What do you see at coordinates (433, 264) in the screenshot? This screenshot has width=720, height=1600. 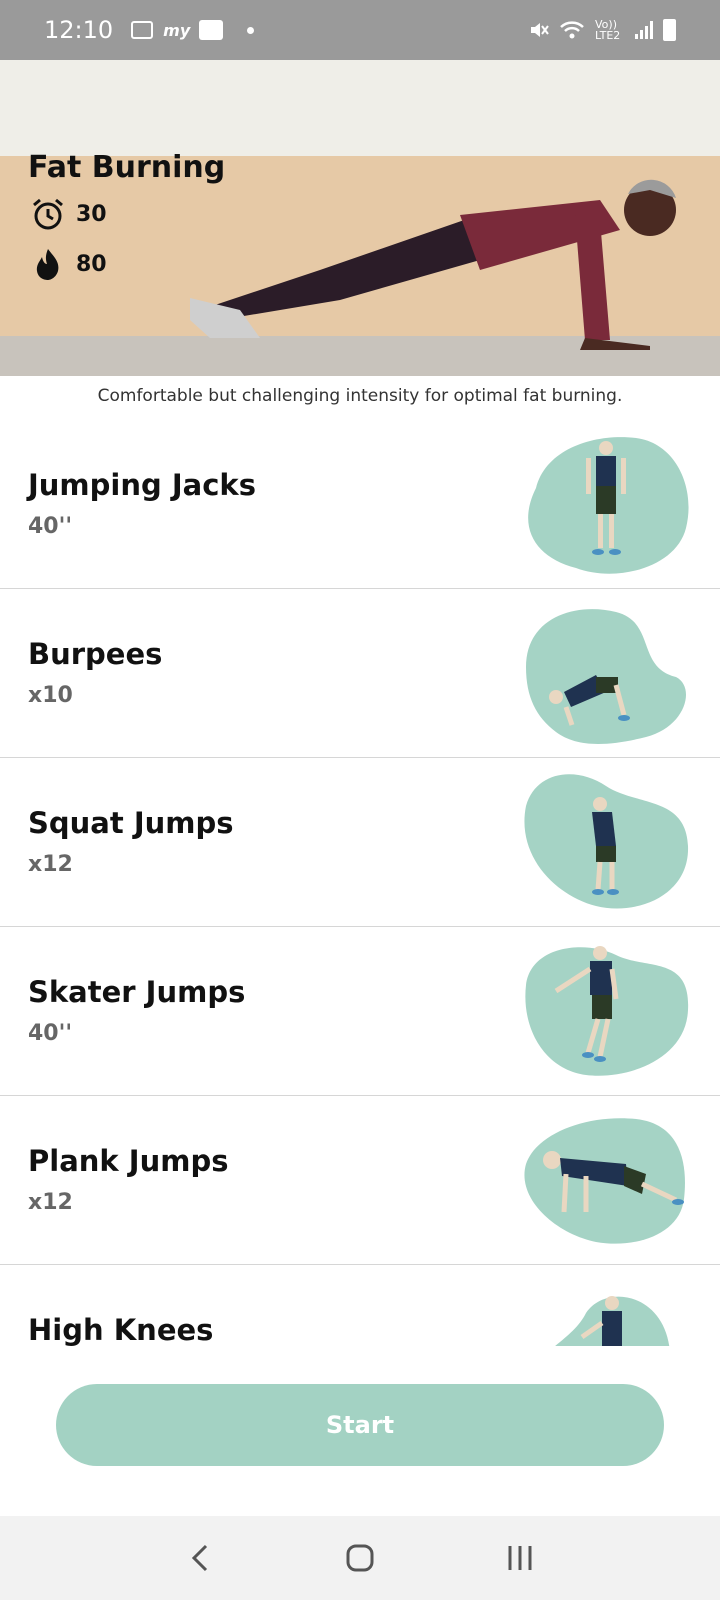 I see `plank-photo` at bounding box center [433, 264].